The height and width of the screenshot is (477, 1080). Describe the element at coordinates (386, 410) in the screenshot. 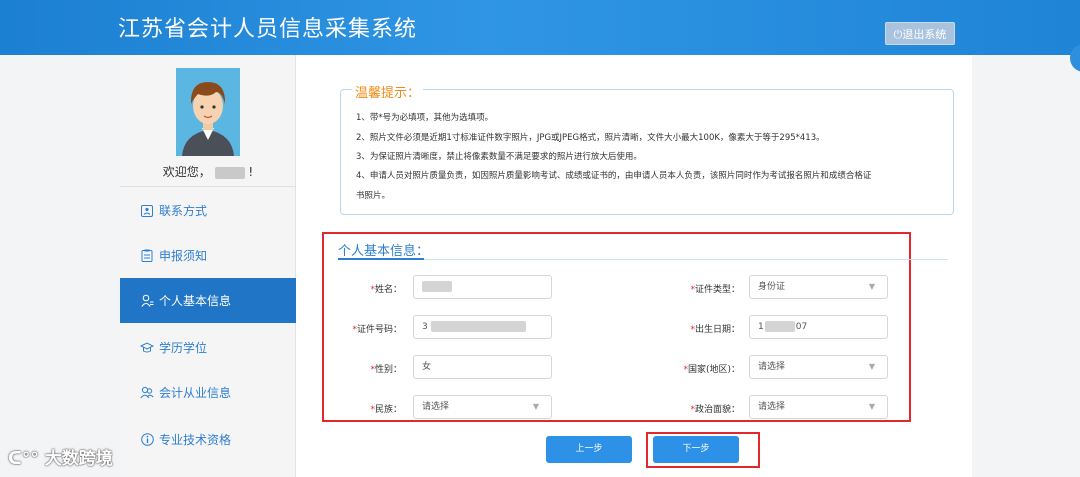

I see `ethnicity-label: *民族：` at that location.